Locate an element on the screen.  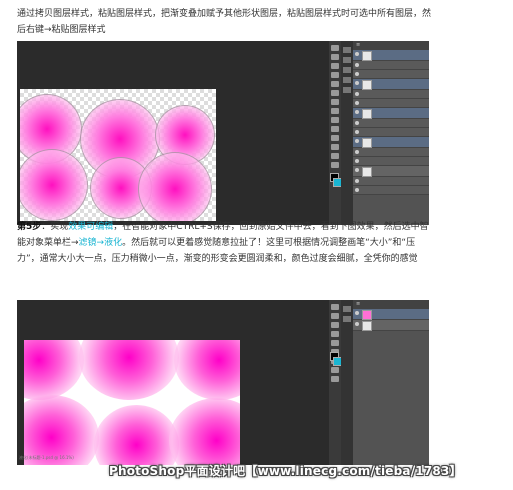
pen-tool-icon is located at coordinates (335, 138).